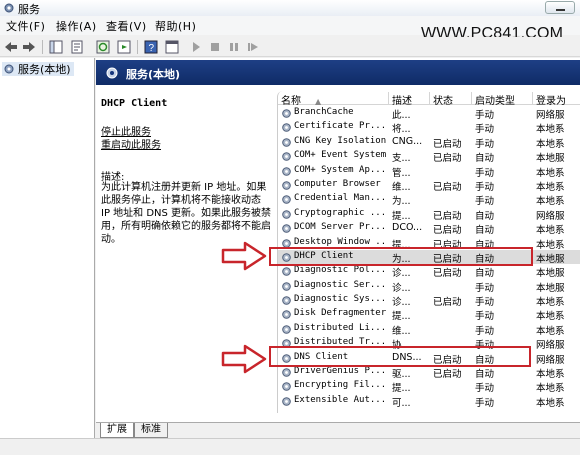  What do you see at coordinates (338, 430) in the screenshot?
I see `view-tabs: 扩展 标准` at bounding box center [338, 430].